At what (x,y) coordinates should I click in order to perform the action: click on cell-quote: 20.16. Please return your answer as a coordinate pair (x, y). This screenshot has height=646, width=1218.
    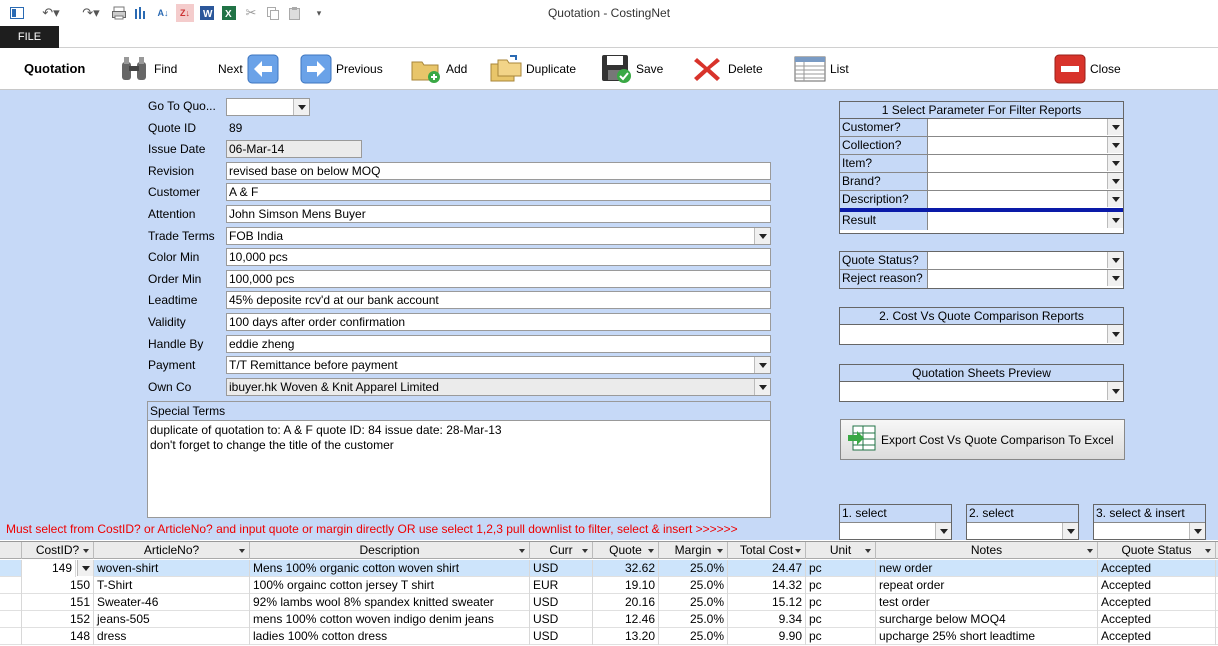
    Looking at the image, I should click on (626, 602).